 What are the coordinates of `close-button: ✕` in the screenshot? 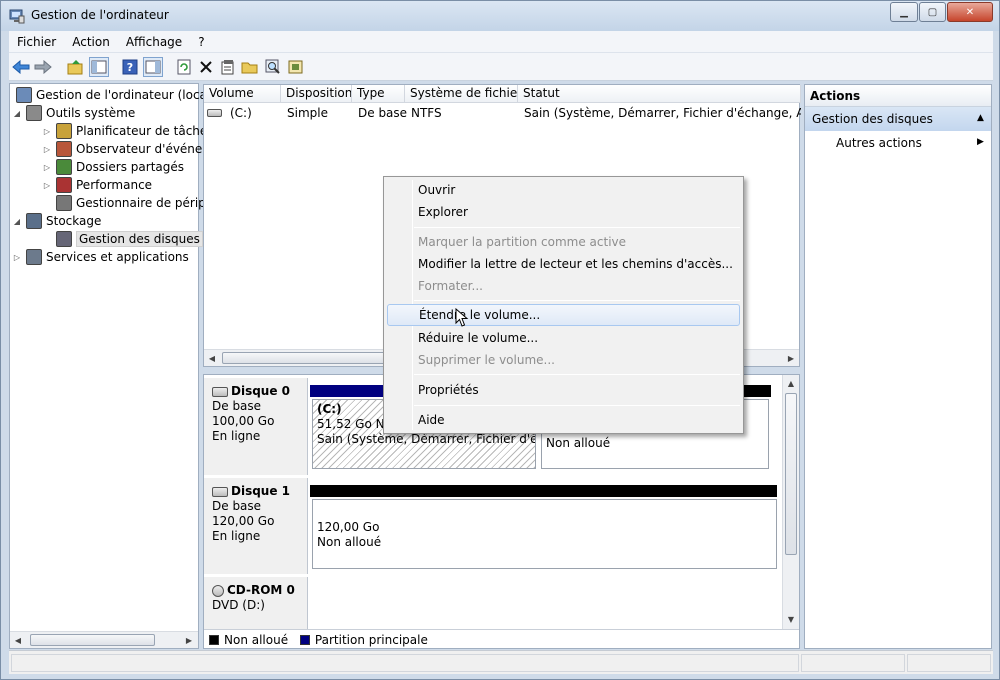 It's located at (970, 12).